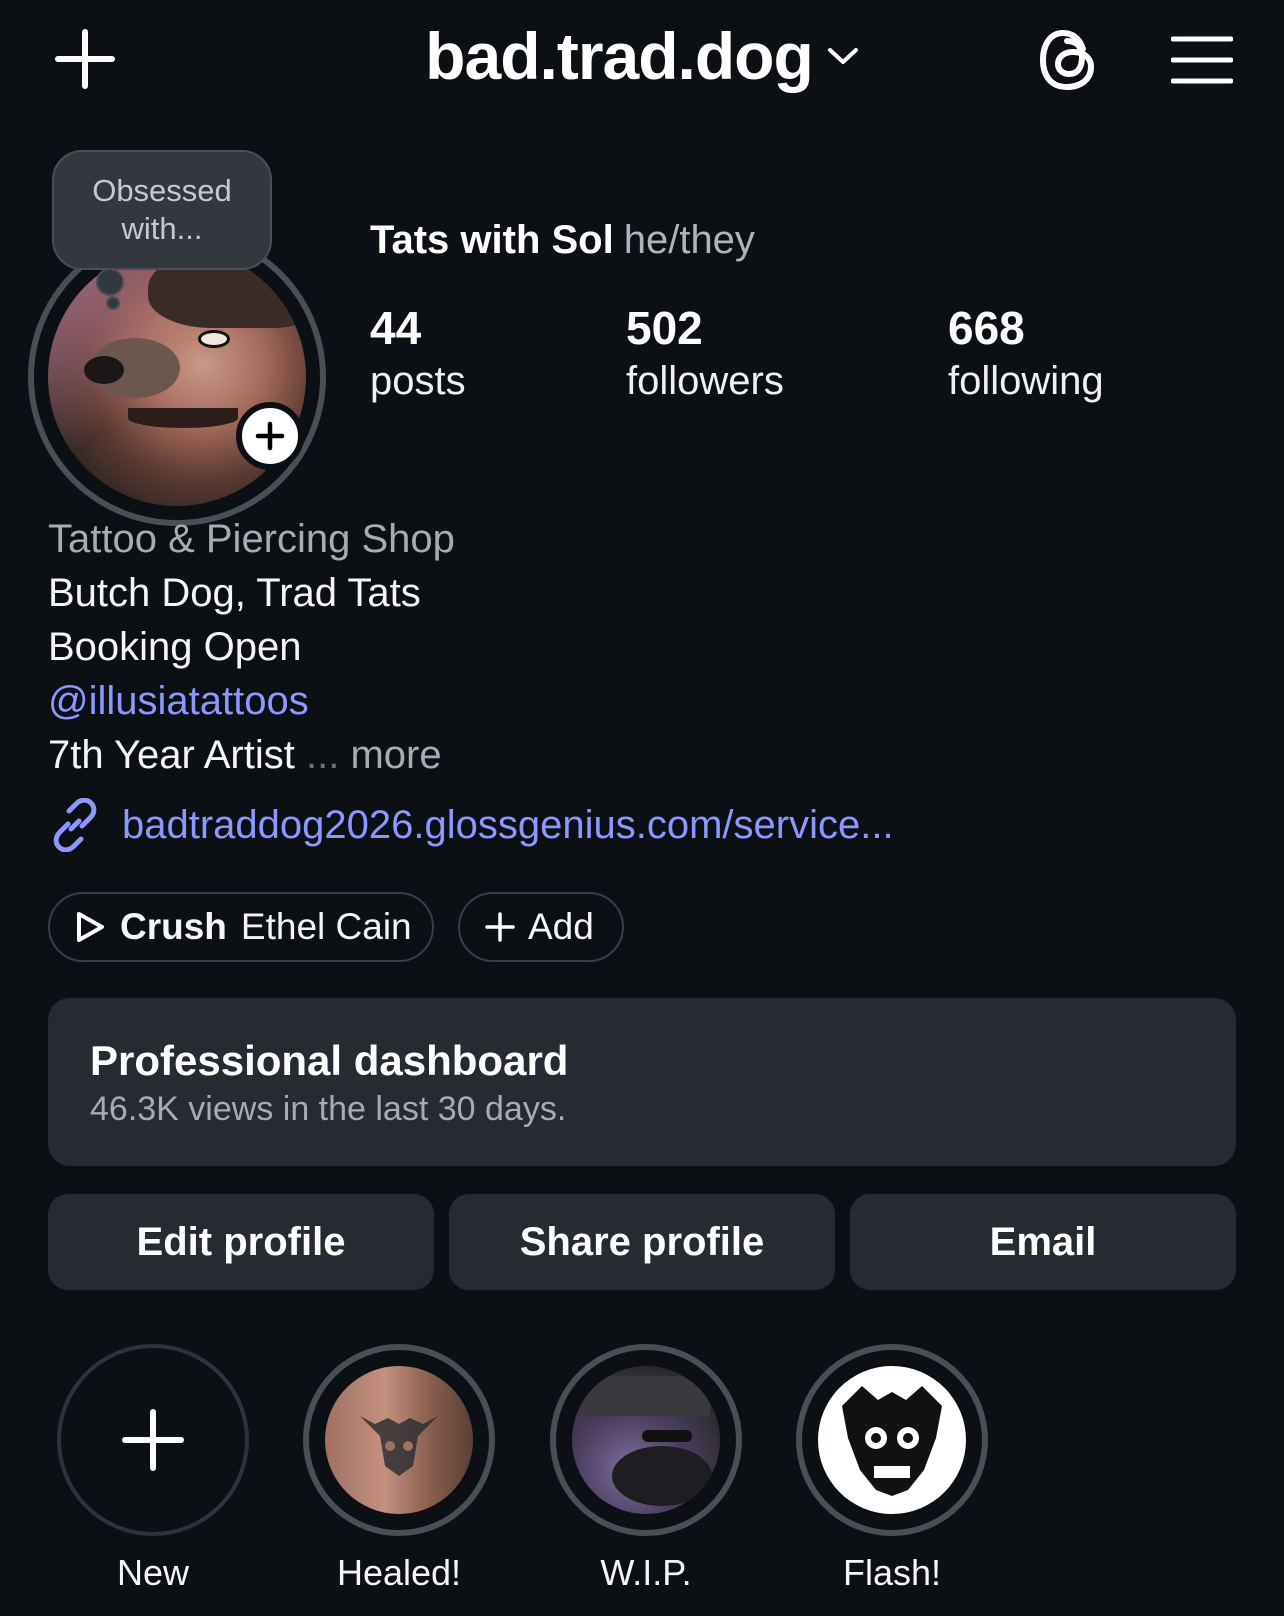 Image resolution: width=1284 pixels, height=1616 pixels. What do you see at coordinates (110, 282) in the screenshot?
I see `note-tail` at bounding box center [110, 282].